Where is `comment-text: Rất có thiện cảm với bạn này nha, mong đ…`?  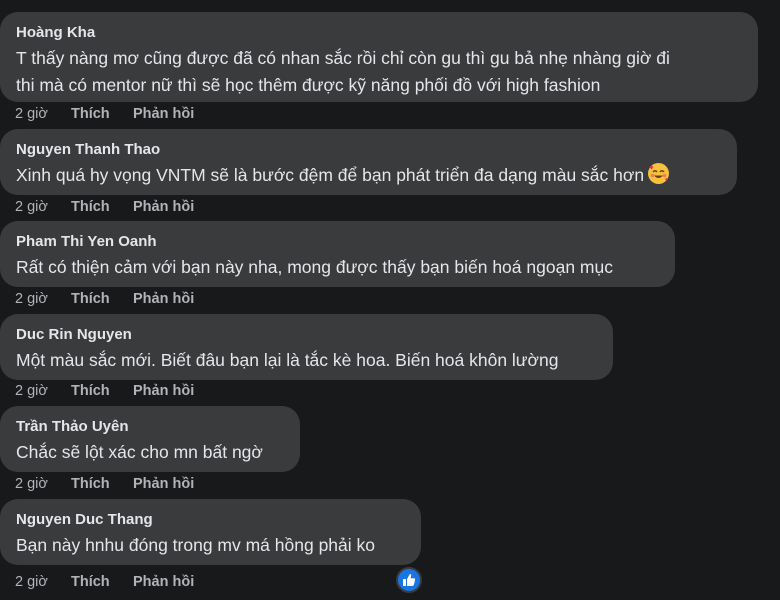
comment-text: Rất có thiện cảm với bạn này nha, mong đ… is located at coordinates (337, 267).